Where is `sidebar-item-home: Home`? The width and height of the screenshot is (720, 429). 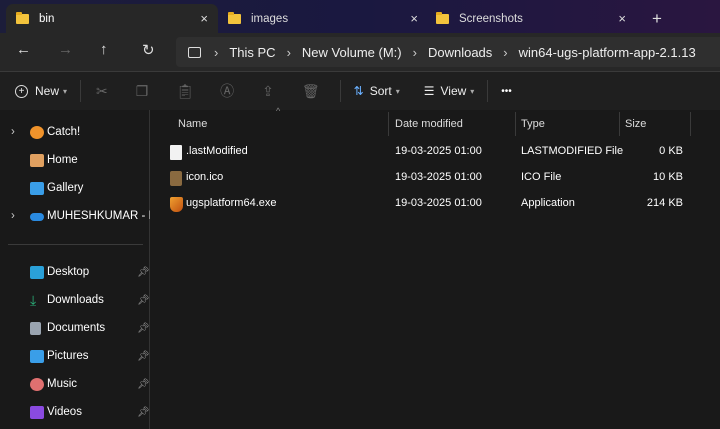 sidebar-item-home: Home is located at coordinates (75, 160).